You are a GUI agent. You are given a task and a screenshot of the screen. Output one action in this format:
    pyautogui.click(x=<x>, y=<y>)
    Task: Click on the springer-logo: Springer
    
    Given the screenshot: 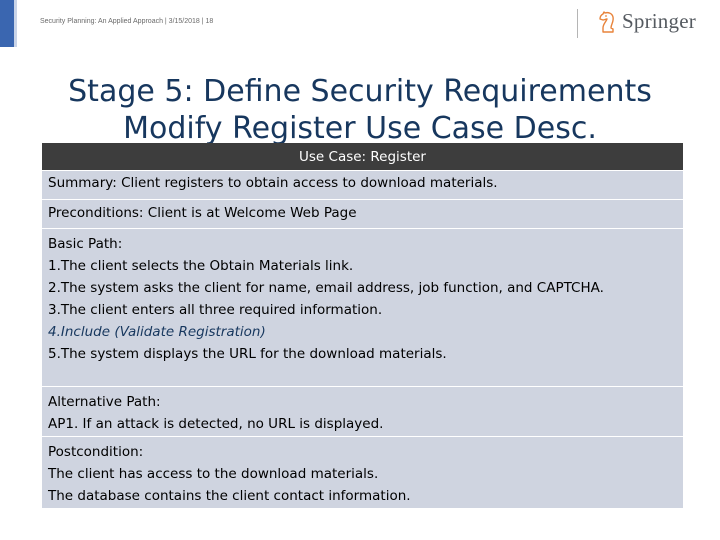 What is the action you would take?
    pyautogui.click(x=647, y=21)
    